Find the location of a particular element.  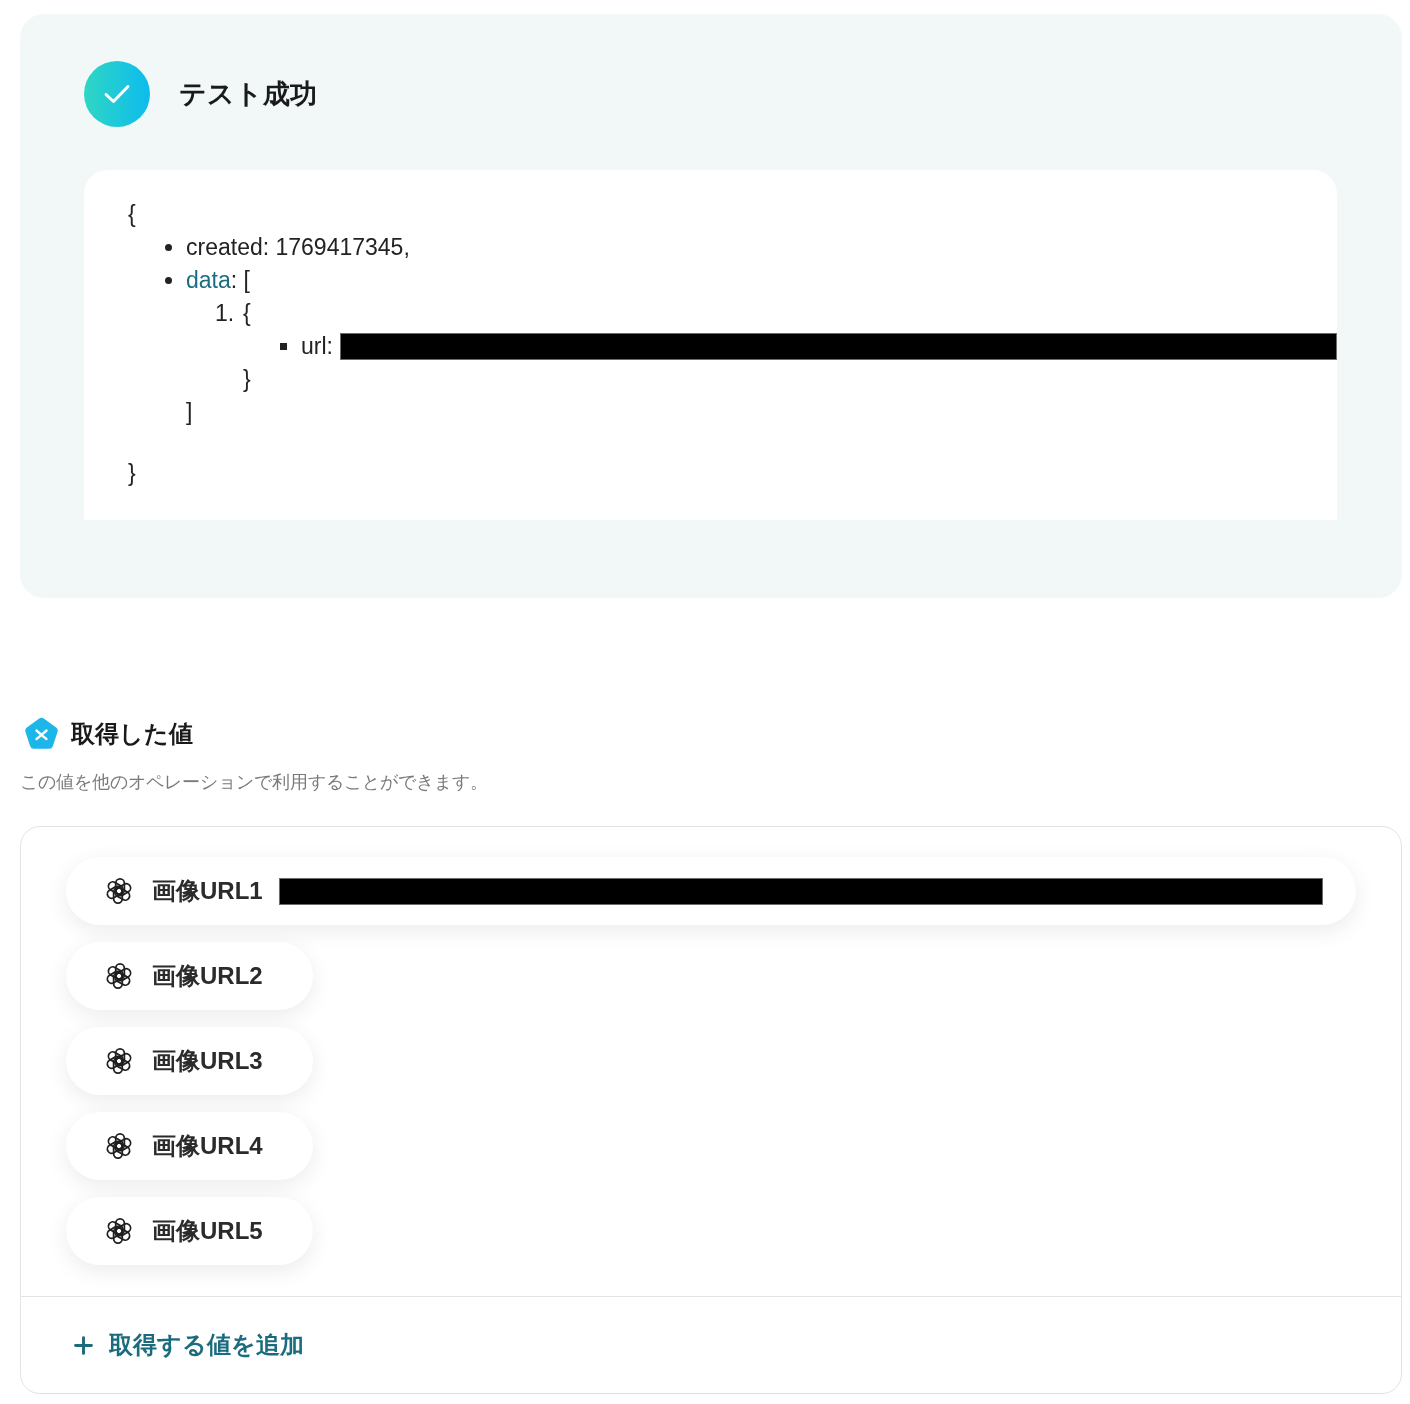

section-description: この値を他のオペレーションで利用することができます。 is located at coordinates (254, 782).